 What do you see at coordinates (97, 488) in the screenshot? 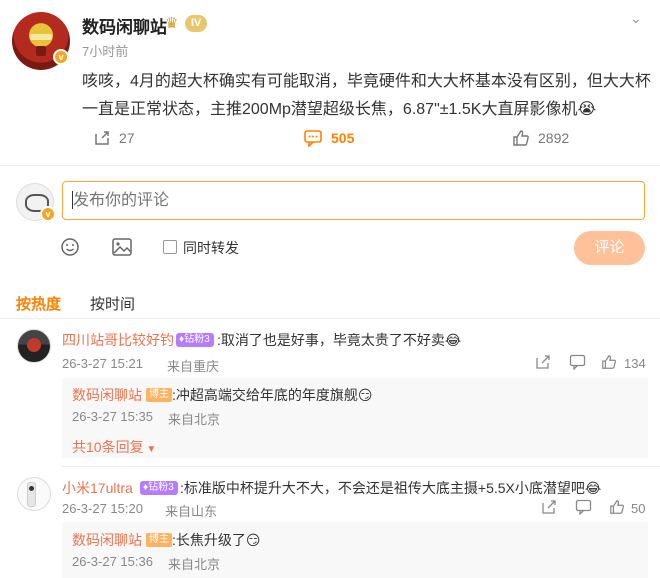
I see `commenter-name: 小米17ultra` at bounding box center [97, 488].